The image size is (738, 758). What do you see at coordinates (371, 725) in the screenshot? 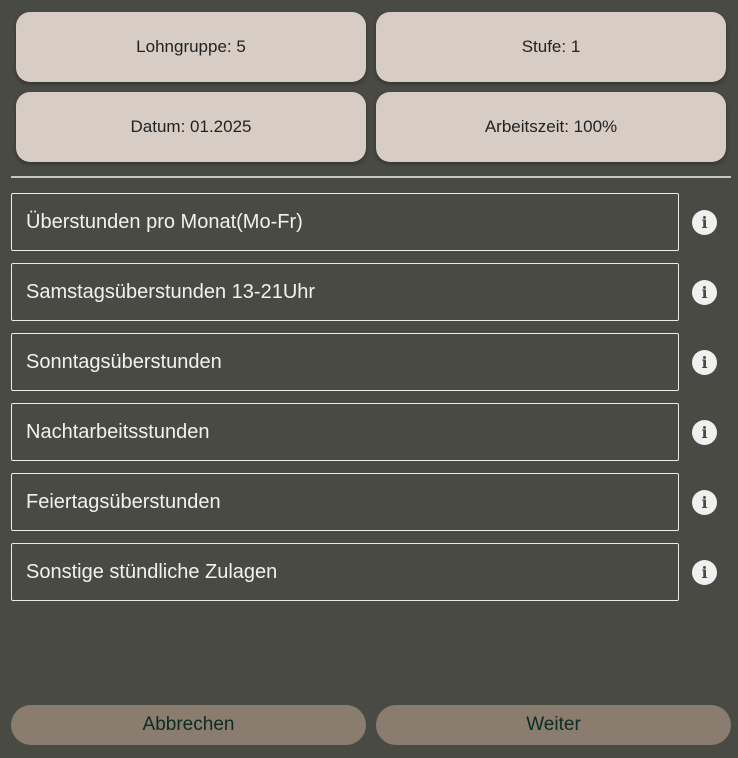
I see `action-bar: Abbrechen Weiter` at bounding box center [371, 725].